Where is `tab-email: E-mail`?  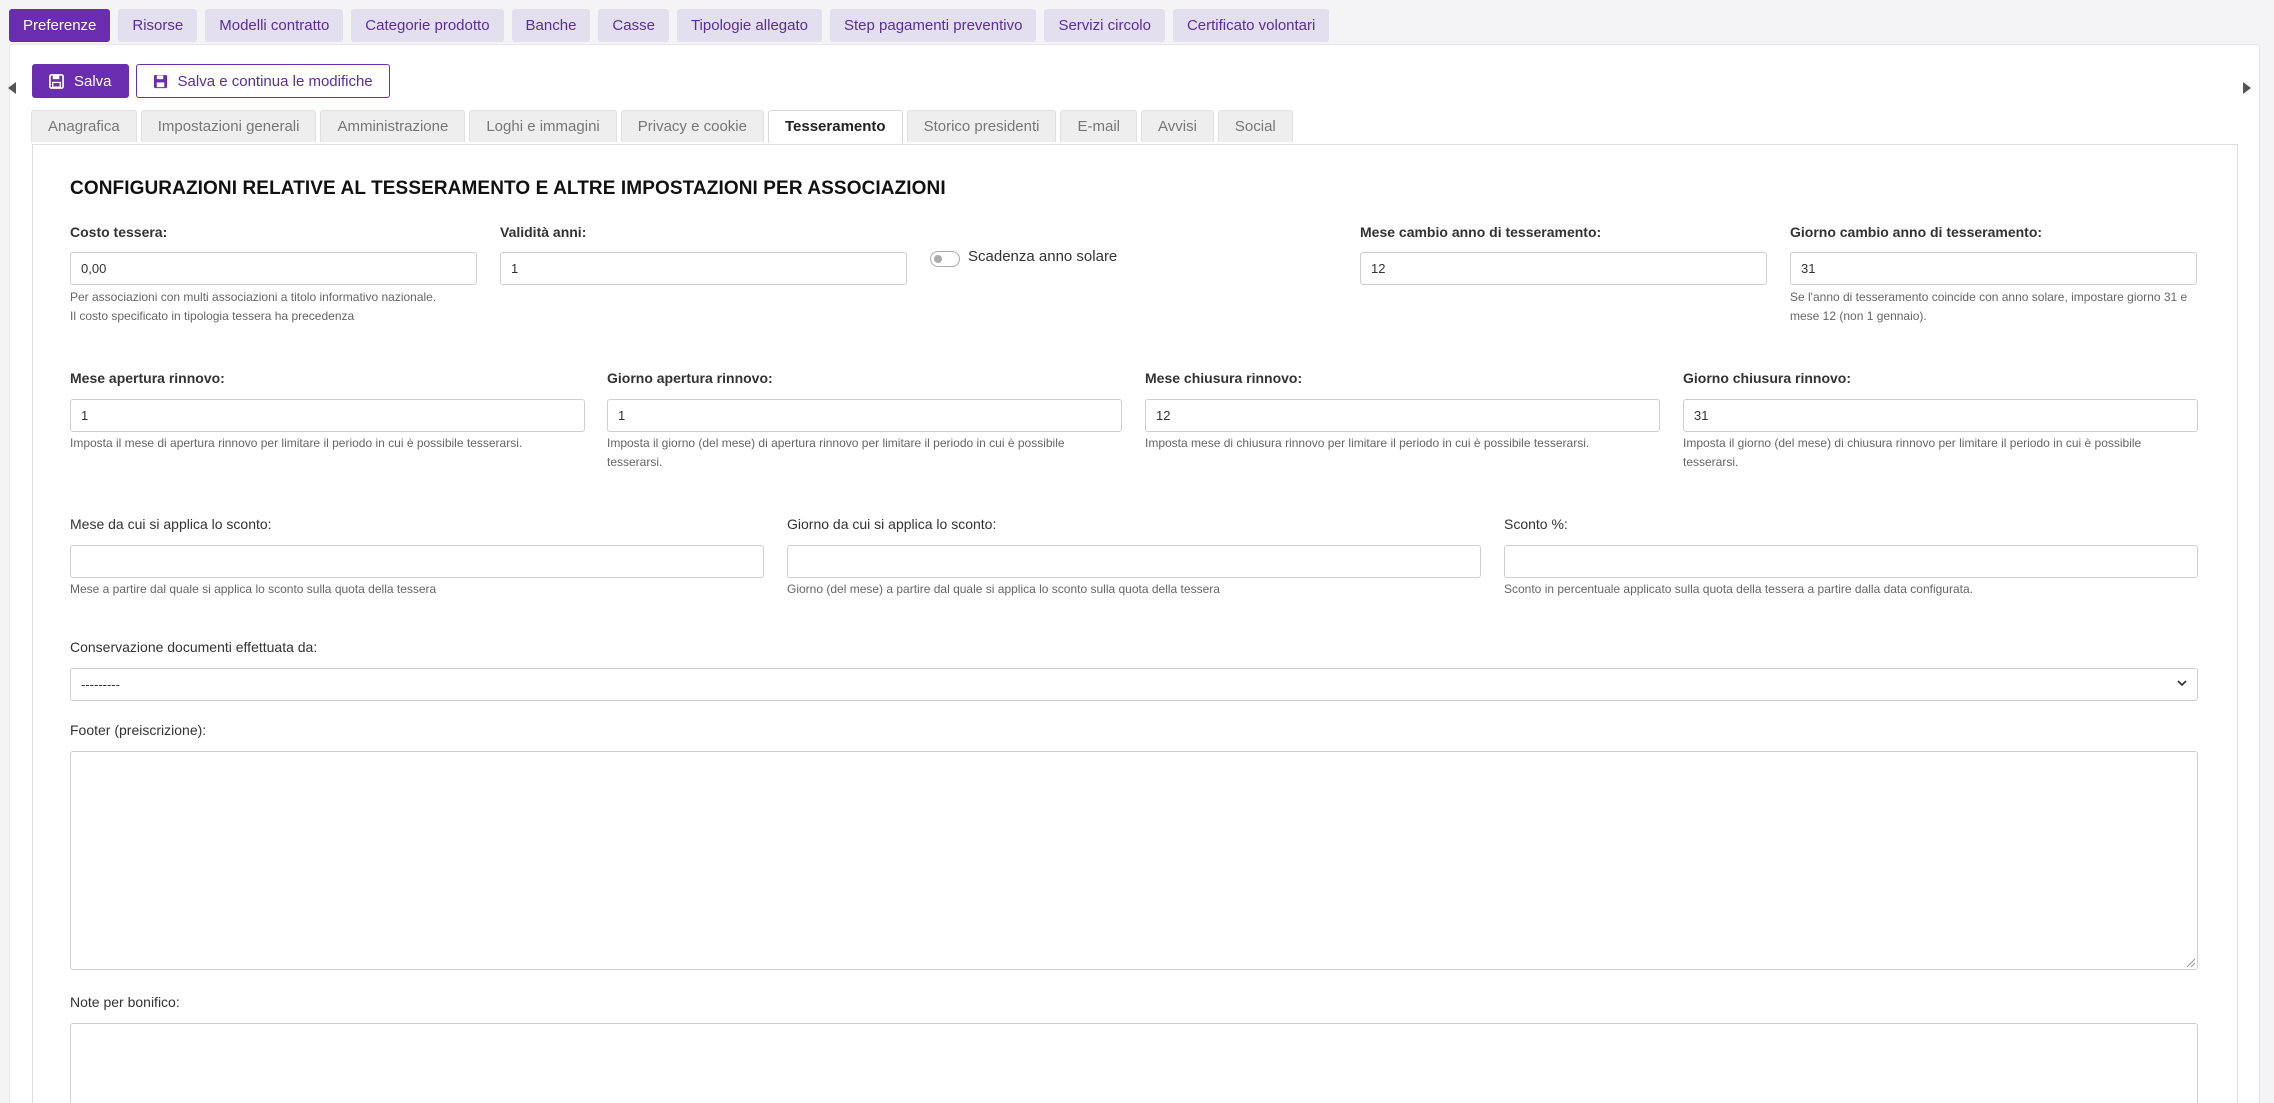 tab-email: E-mail is located at coordinates (1098, 126).